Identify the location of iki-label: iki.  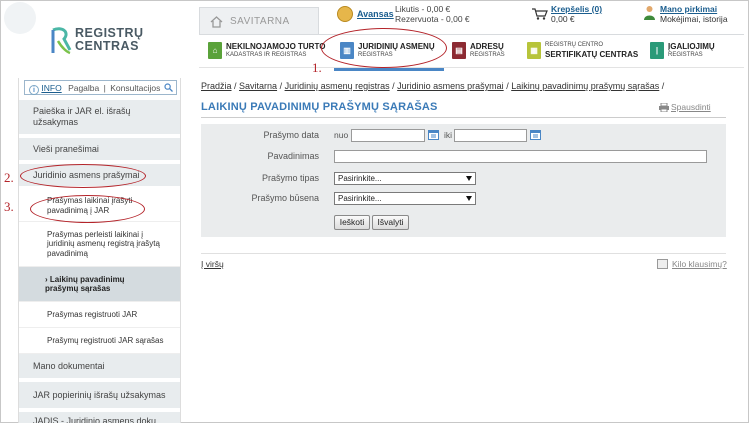
(448, 135).